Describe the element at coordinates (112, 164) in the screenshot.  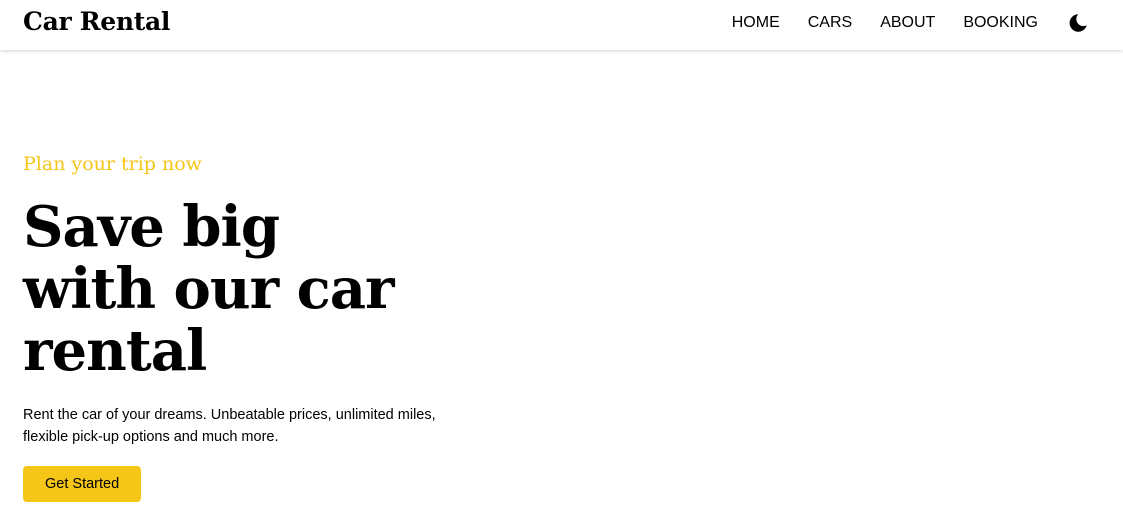
I see `hero-eyebrow: Plan your trip now` at that location.